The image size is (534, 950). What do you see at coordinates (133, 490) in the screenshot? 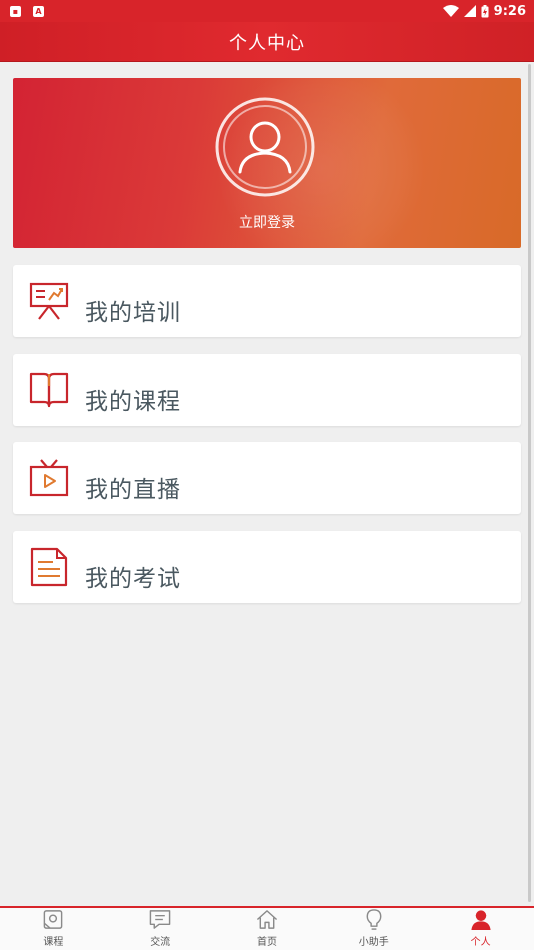
I see `menu-item-live-label: 我的直播` at bounding box center [133, 490].